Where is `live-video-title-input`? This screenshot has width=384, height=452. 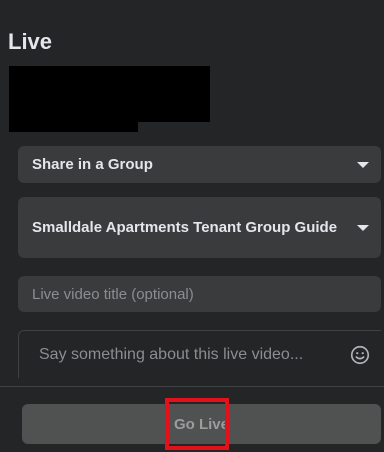
live-video-title-input is located at coordinates (199, 294).